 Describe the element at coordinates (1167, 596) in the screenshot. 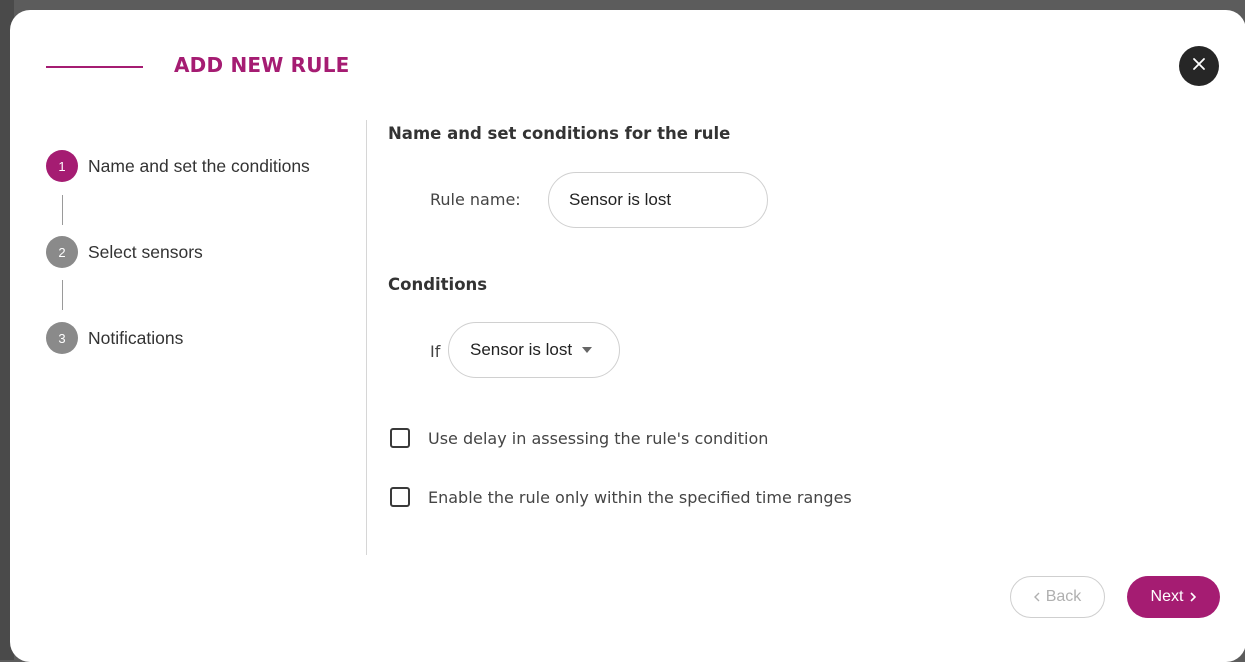

I see `next-button-label: Next` at that location.